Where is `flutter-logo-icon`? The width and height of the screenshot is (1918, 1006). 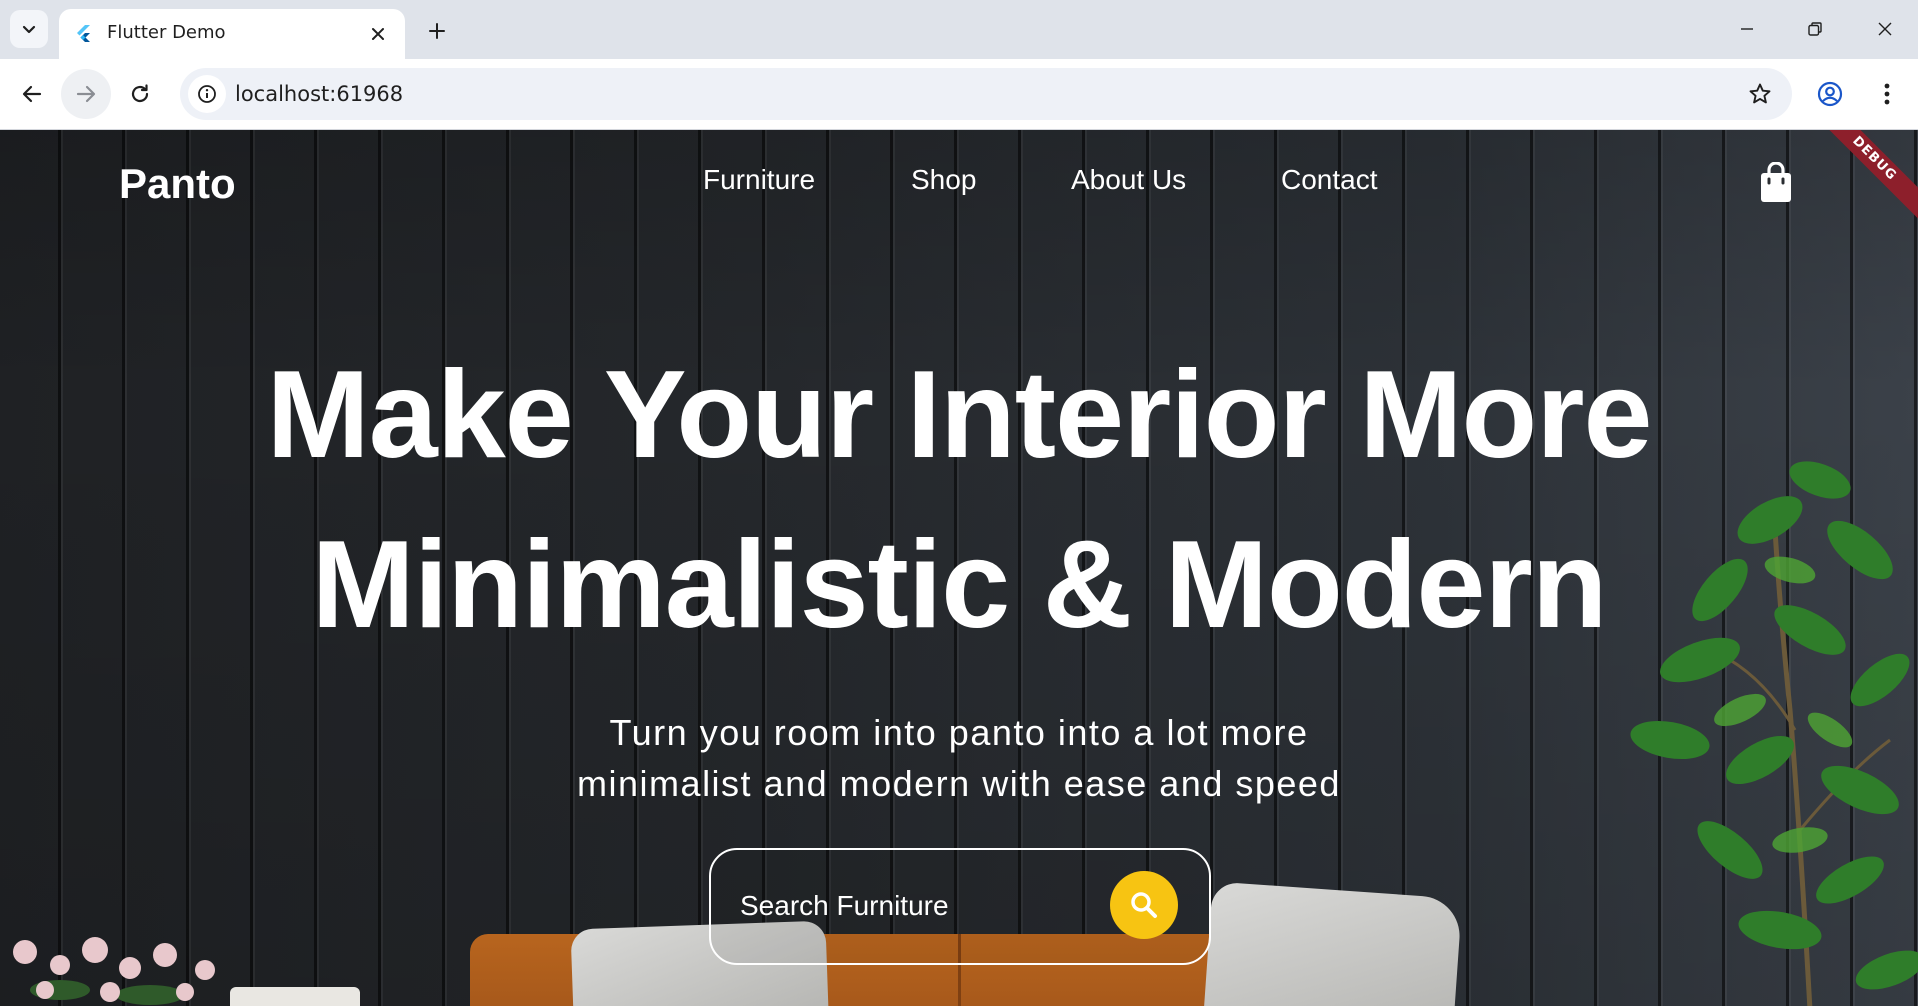
flutter-logo-icon is located at coordinates (83, 33).